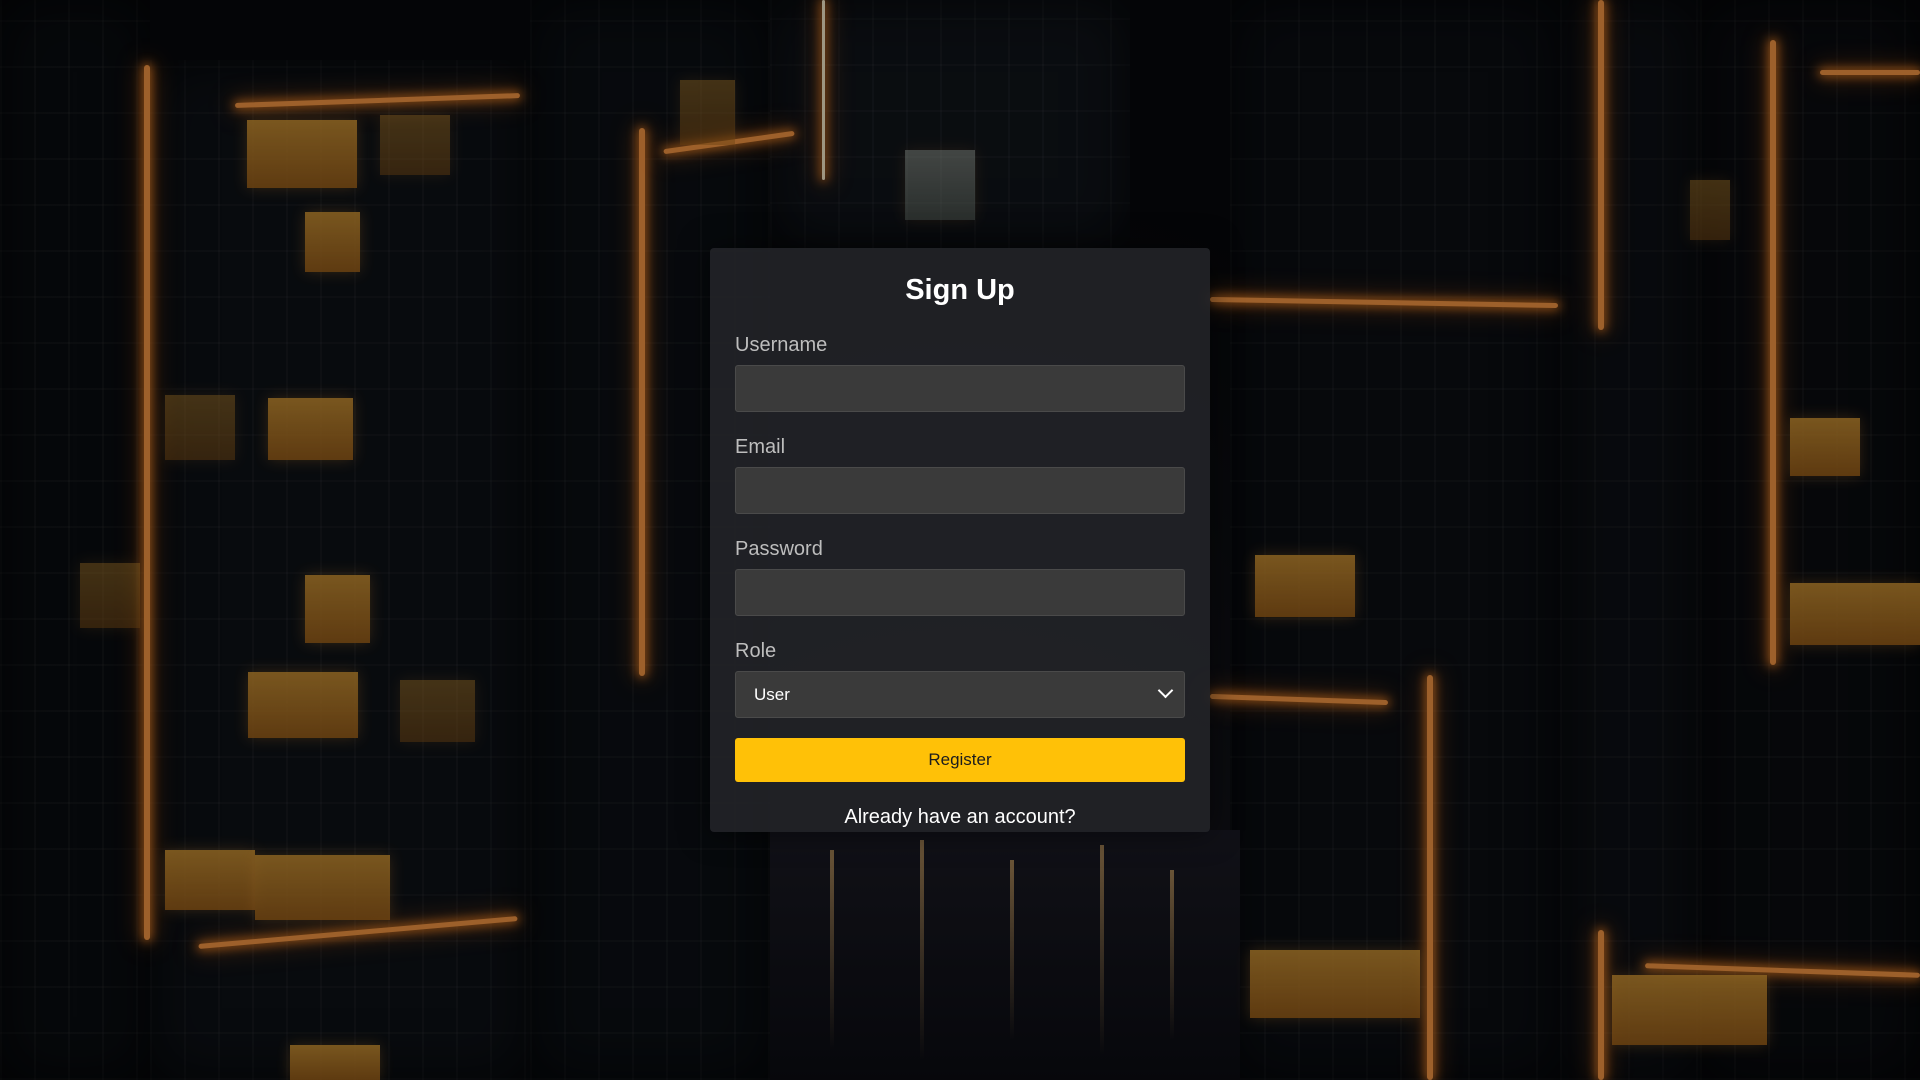  Describe the element at coordinates (960, 490) in the screenshot. I see `email-input` at that location.